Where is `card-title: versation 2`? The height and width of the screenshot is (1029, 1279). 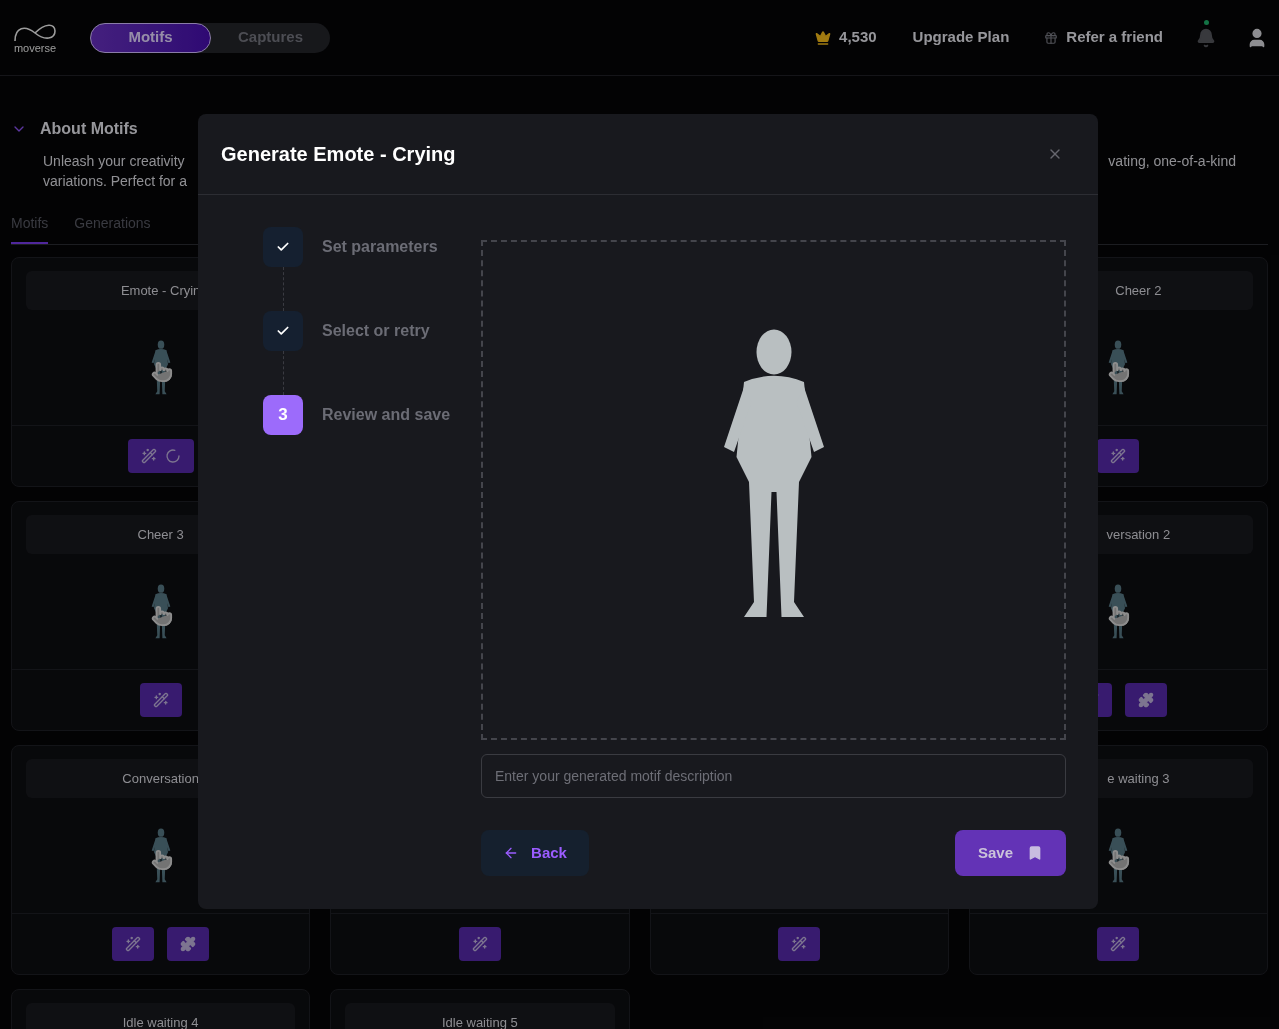 card-title: versation 2 is located at coordinates (1138, 534).